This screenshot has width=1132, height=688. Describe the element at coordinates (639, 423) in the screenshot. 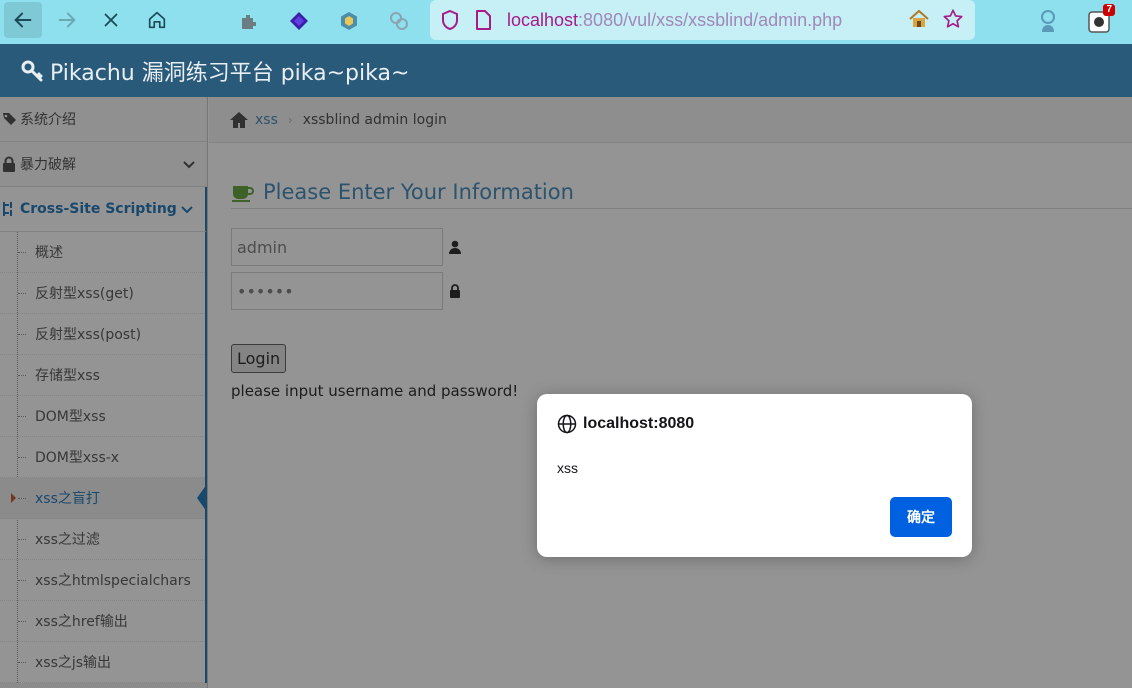

I see `dialog-origin-text: localhost:8080` at that location.